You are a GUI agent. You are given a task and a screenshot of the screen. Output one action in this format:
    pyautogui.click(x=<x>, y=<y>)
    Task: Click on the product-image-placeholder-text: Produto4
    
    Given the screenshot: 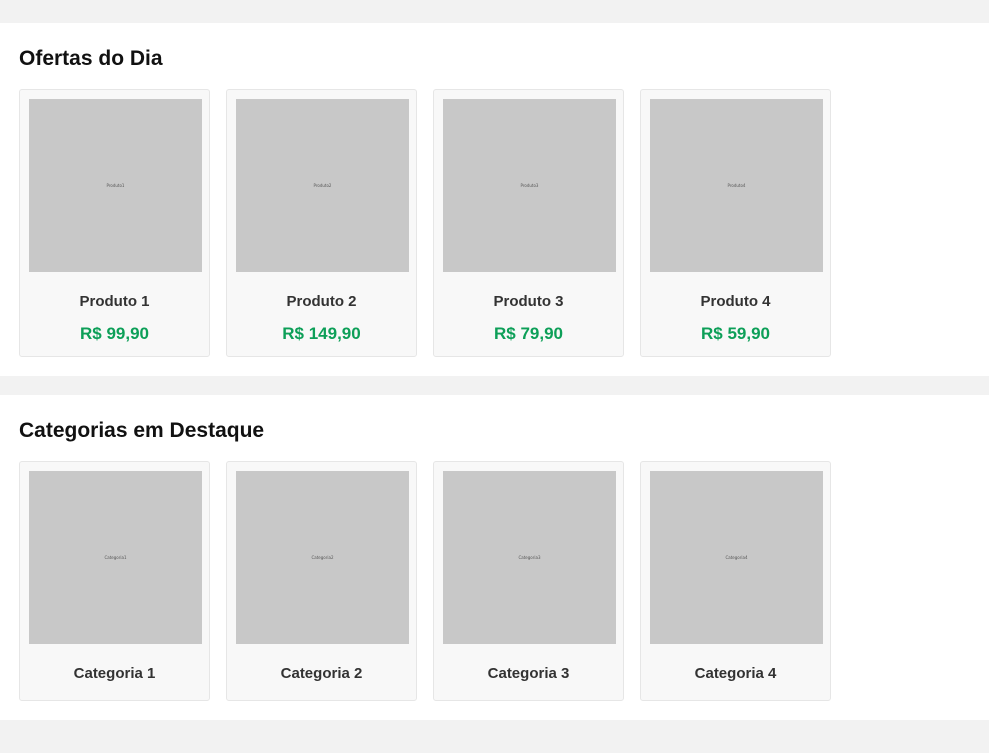 What is the action you would take?
    pyautogui.click(x=736, y=185)
    